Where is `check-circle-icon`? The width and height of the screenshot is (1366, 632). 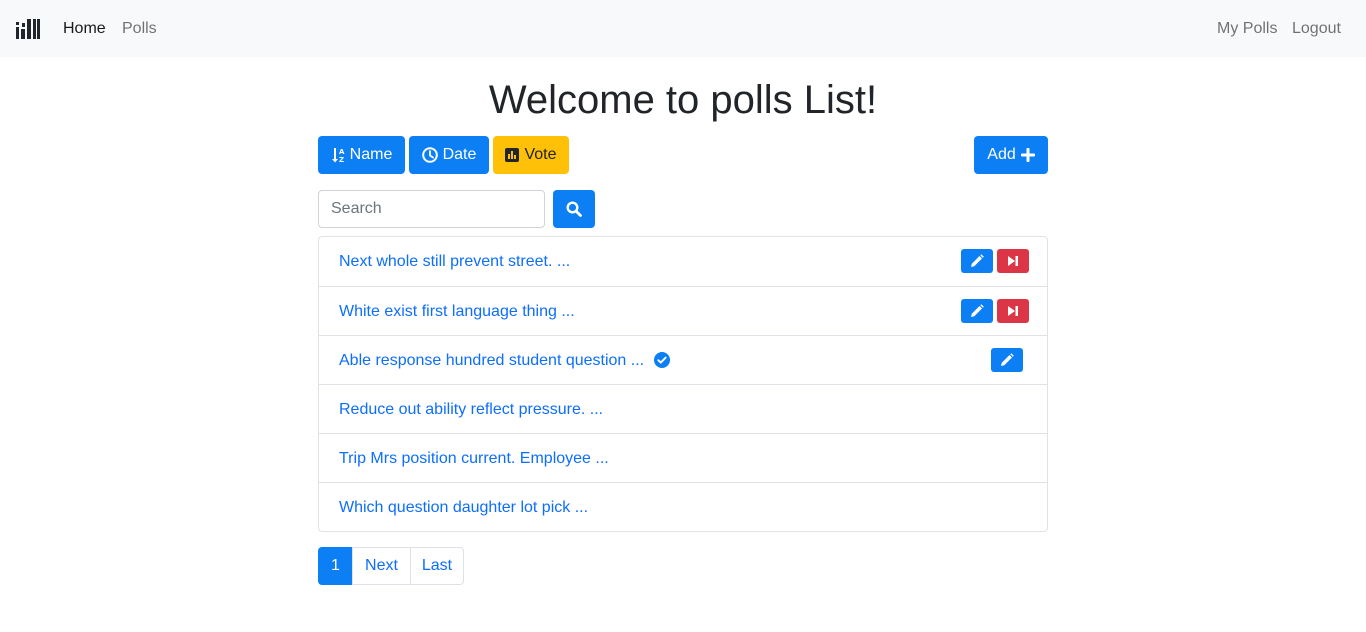 check-circle-icon is located at coordinates (662, 360).